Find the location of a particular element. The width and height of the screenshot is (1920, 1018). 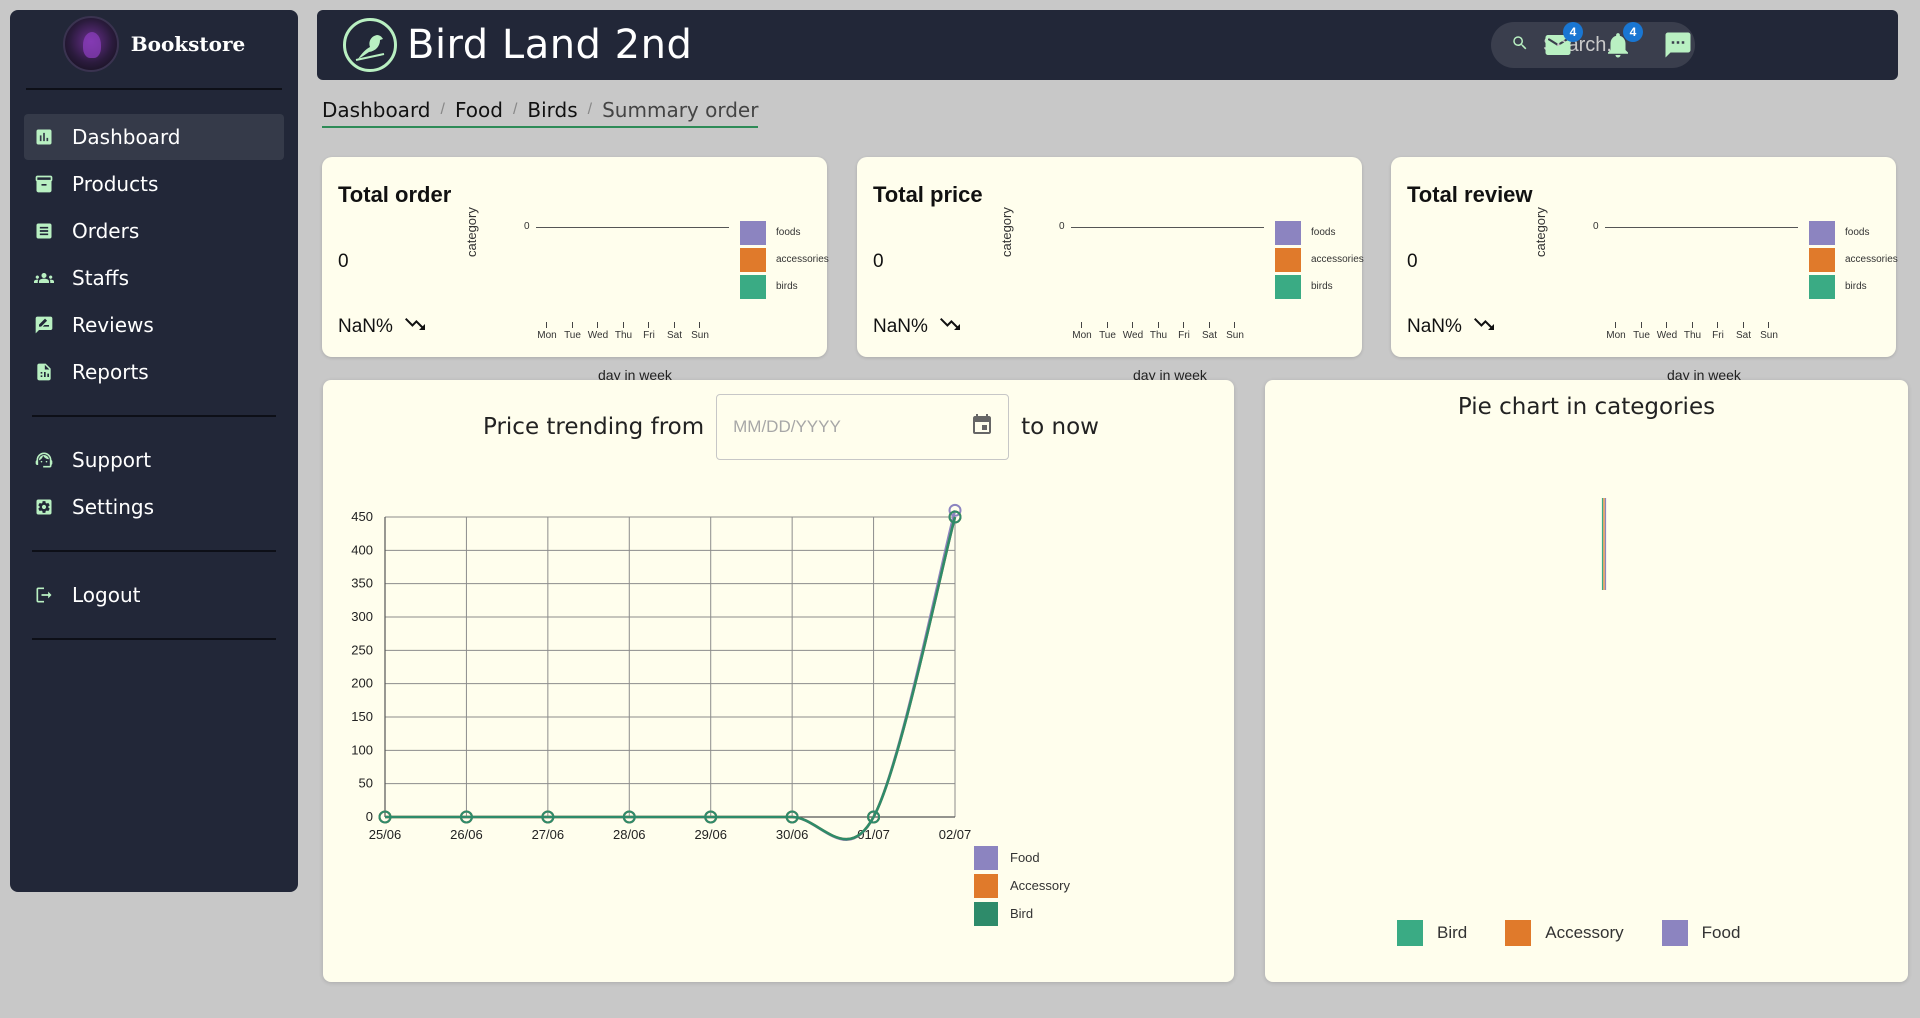

sidebar-item-products: Products is located at coordinates (154, 184).